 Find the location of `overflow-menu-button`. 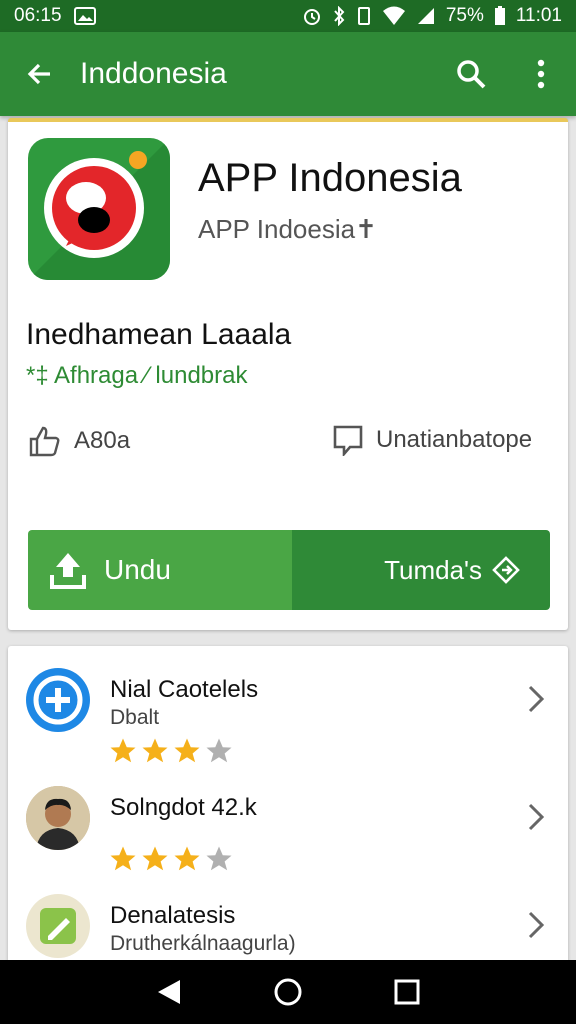

overflow-menu-button is located at coordinates (541, 74).